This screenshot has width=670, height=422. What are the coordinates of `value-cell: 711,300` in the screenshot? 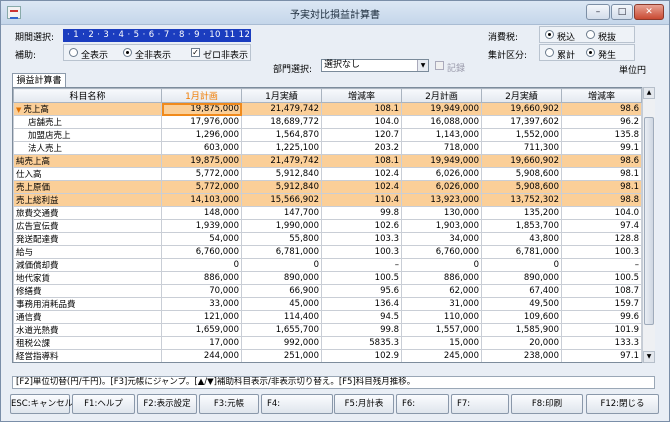 It's located at (521, 148).